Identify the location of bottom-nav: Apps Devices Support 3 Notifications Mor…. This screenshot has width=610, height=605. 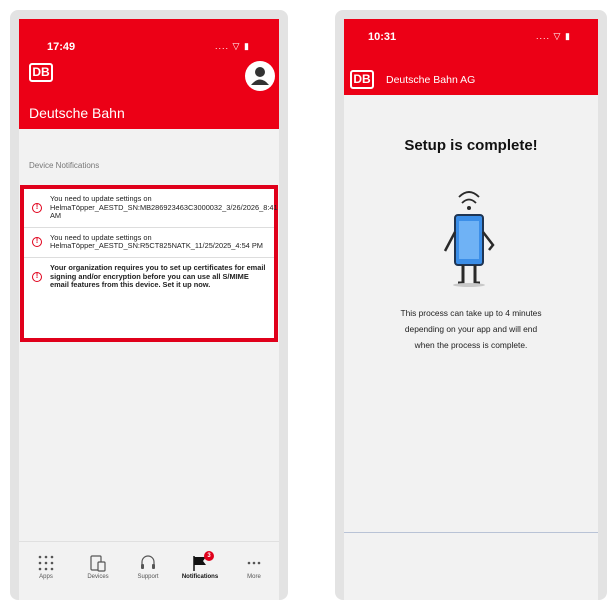
(149, 570).